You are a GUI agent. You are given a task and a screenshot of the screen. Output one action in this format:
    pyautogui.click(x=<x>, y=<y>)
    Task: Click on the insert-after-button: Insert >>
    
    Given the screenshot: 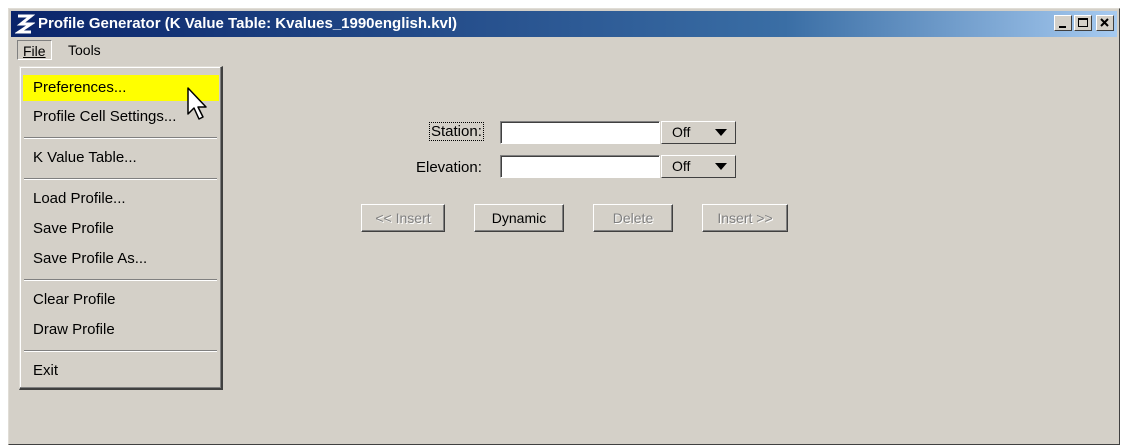 What is the action you would take?
    pyautogui.click(x=745, y=218)
    